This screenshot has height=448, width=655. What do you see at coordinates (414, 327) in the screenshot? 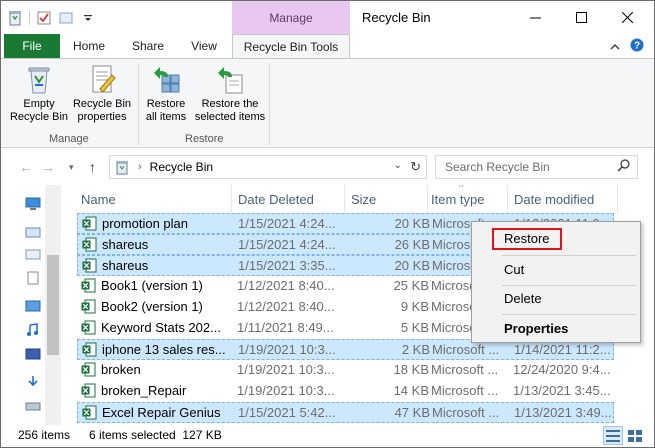
I see `file-size: 5 KB` at bounding box center [414, 327].